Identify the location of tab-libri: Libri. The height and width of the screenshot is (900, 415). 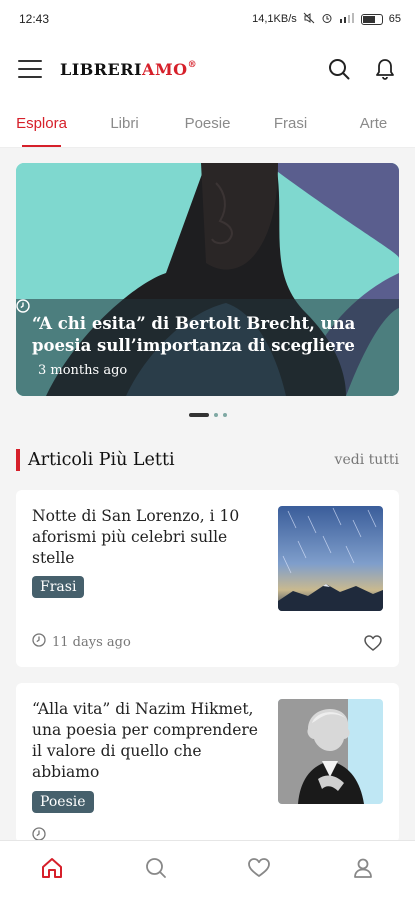
(124, 123).